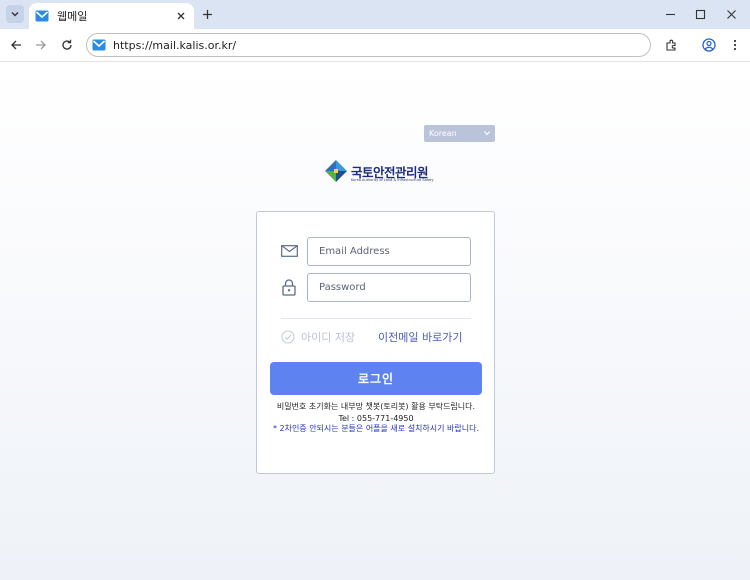  I want to click on puzzle-icon, so click(671, 45).